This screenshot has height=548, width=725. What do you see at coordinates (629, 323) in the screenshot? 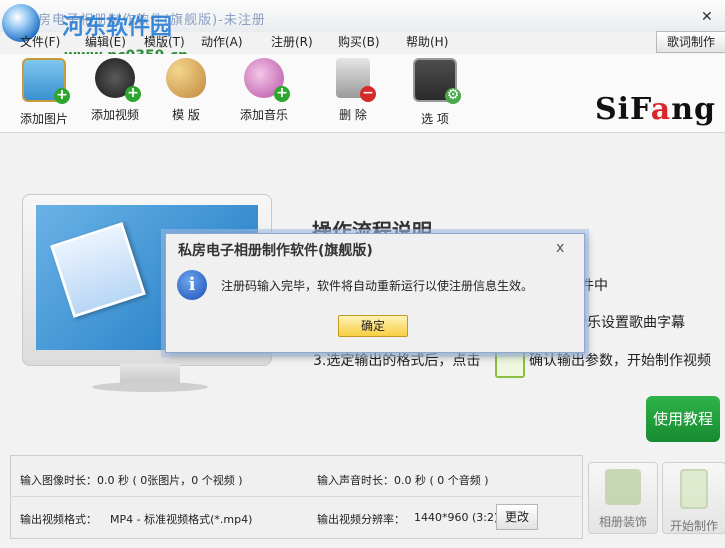
I see `flow-step-2-tail: 音乐设置歌曲字幕` at bounding box center [629, 323].